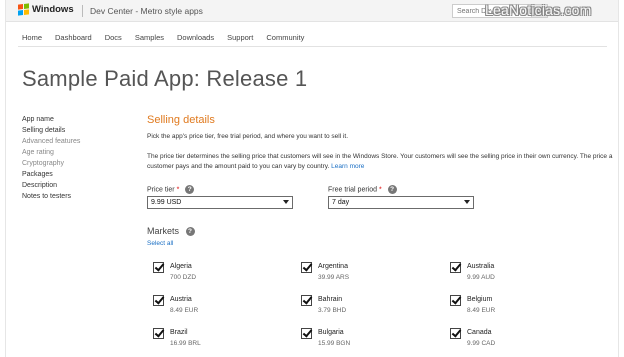  What do you see at coordinates (333, 266) in the screenshot?
I see `market-name: Argentina` at bounding box center [333, 266].